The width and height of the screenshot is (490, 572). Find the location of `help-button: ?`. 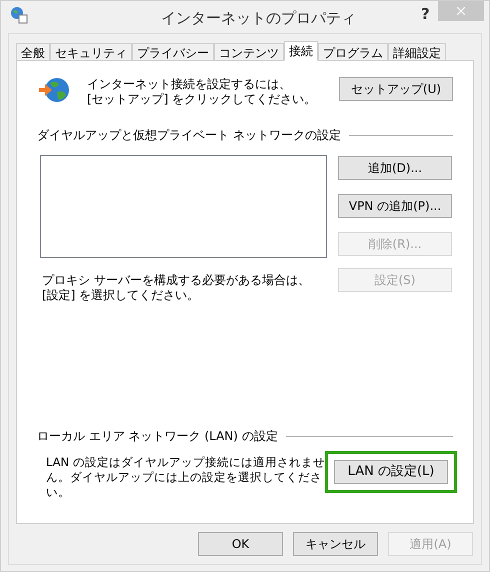

help-button: ? is located at coordinates (425, 14).